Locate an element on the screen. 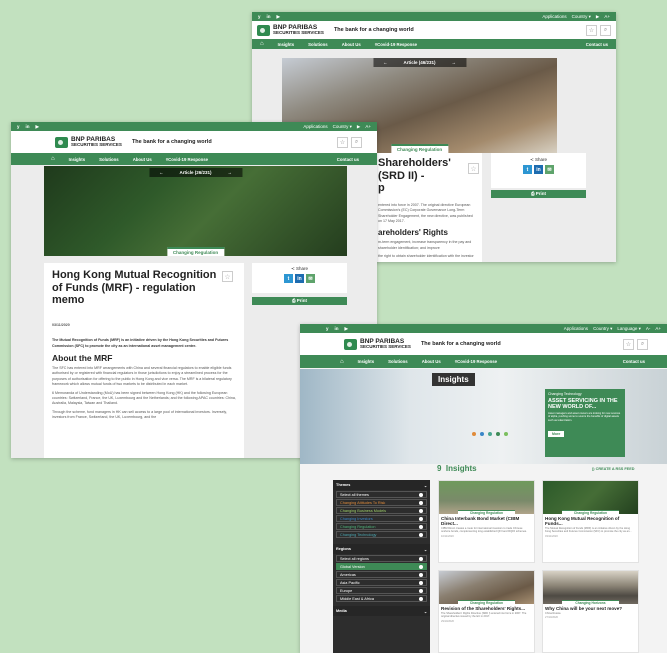 Image resolution: width=667 pixels, height=653 pixels. theme-option: Select all themes is located at coordinates (381, 494).